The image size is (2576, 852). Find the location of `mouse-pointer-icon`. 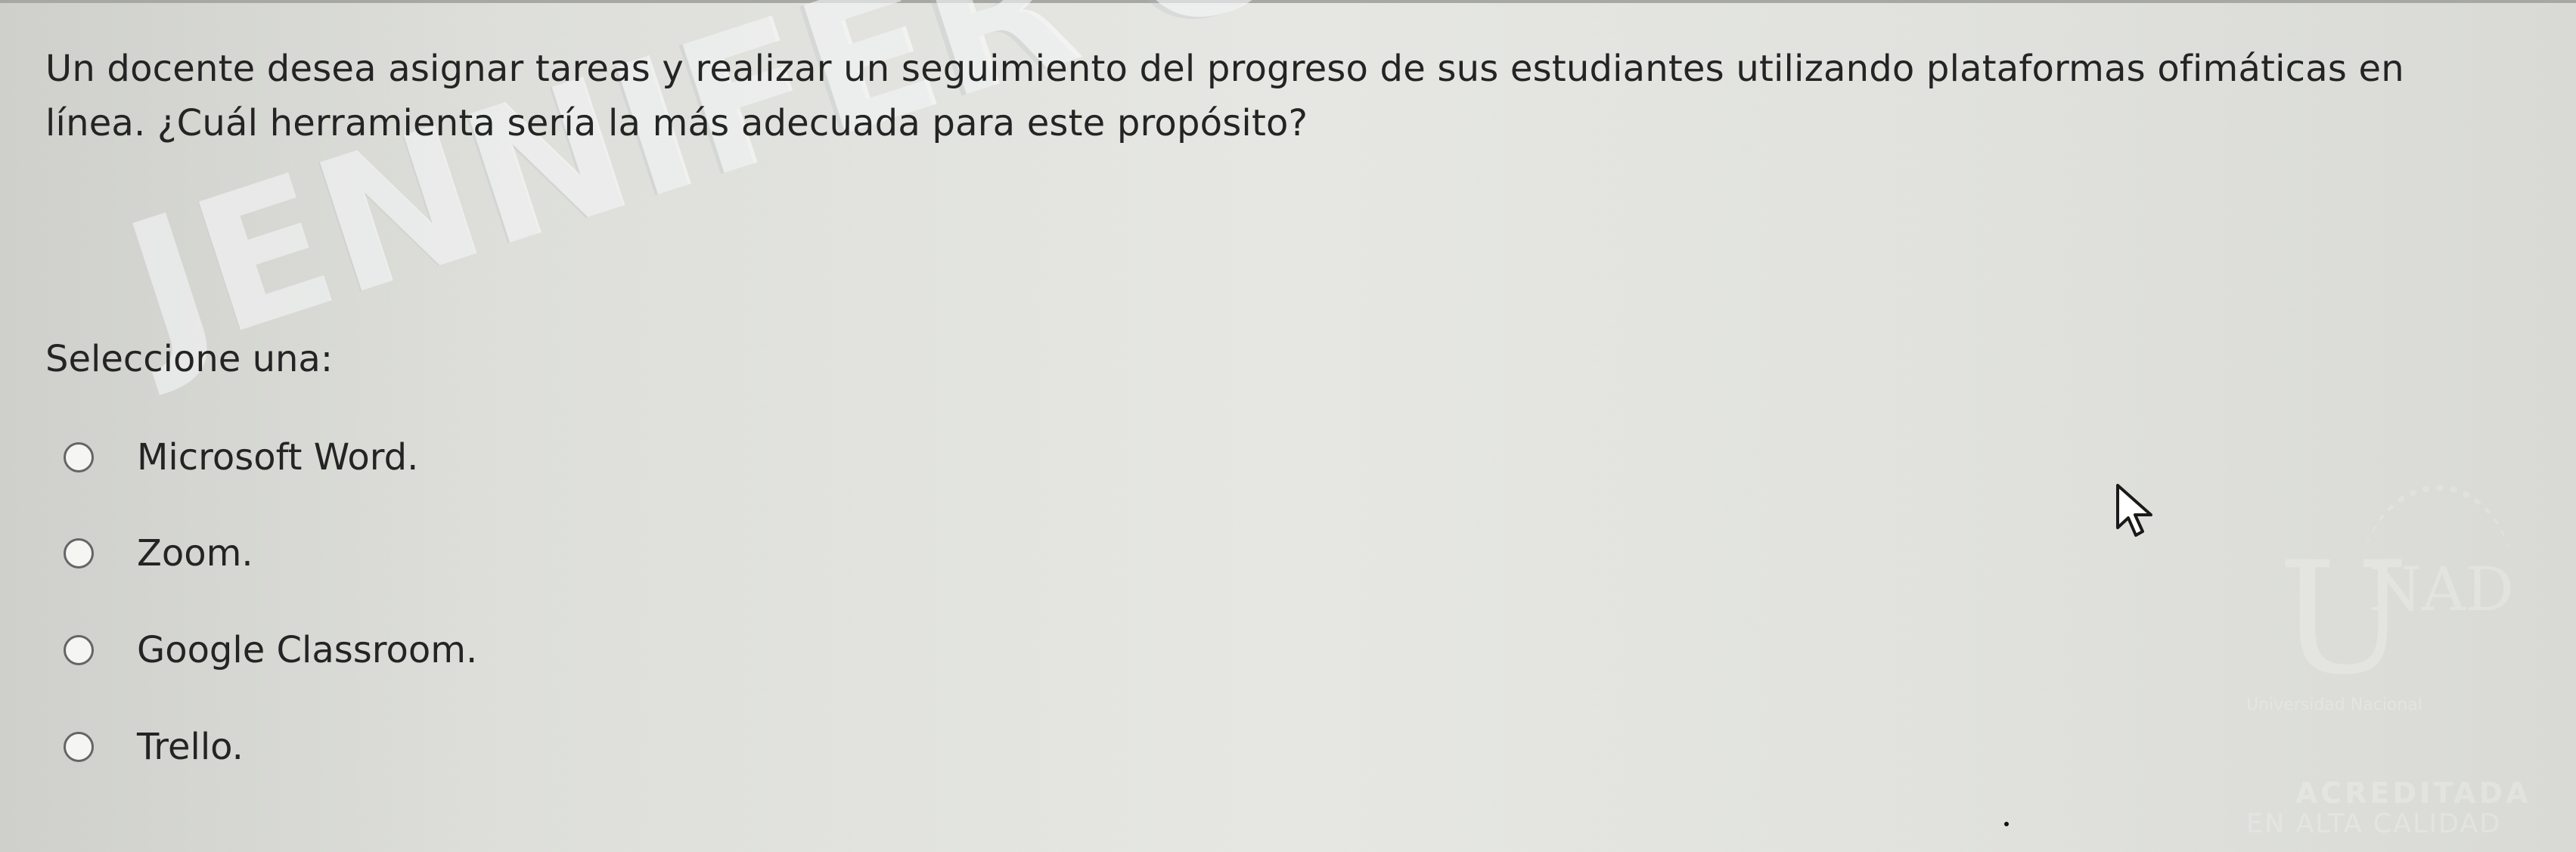

mouse-pointer-icon is located at coordinates (2134, 510).